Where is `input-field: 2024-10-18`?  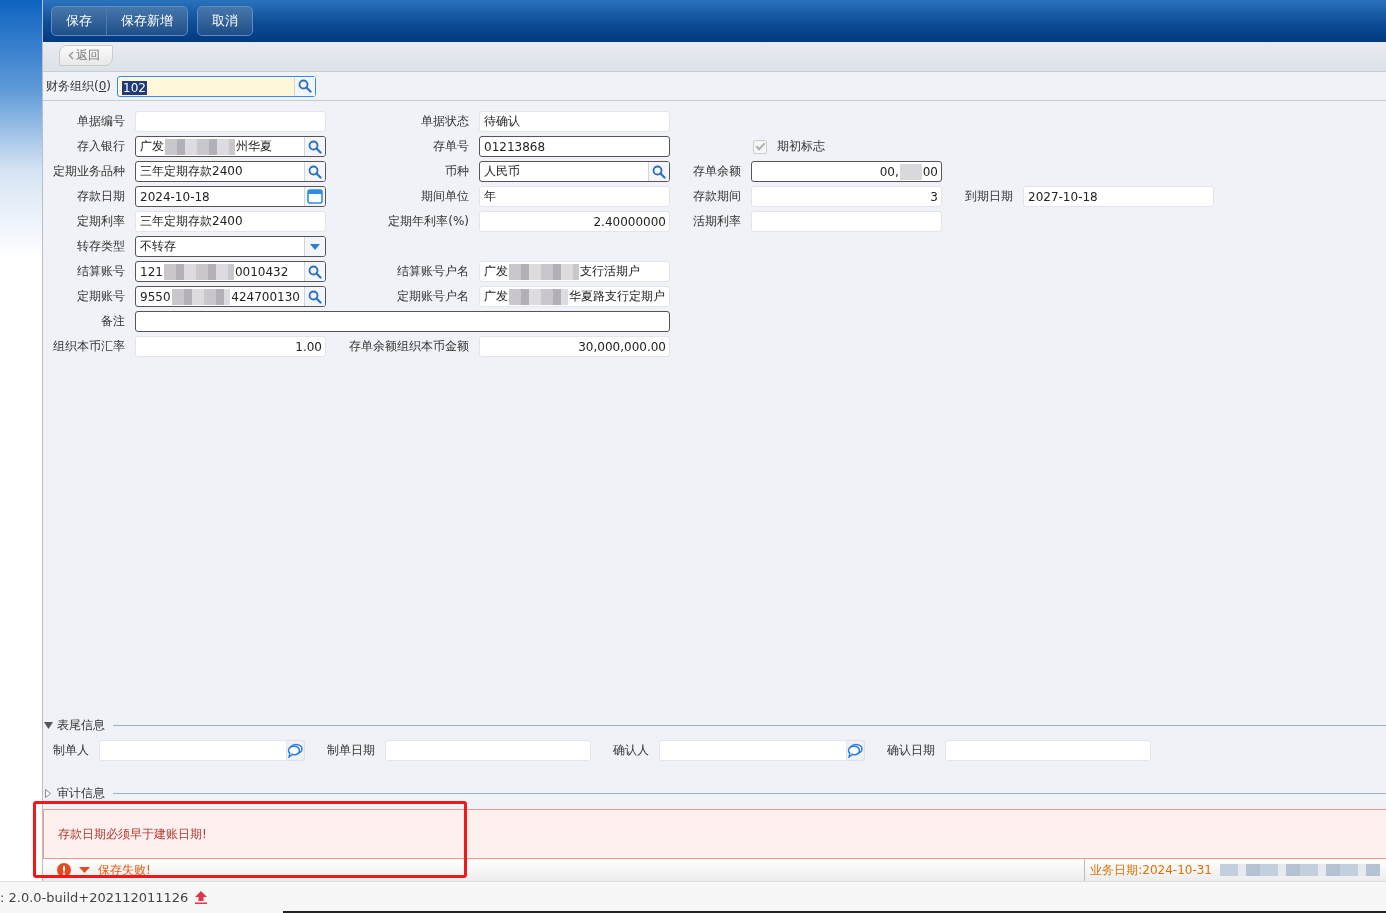 input-field: 2024-10-18 is located at coordinates (230, 196).